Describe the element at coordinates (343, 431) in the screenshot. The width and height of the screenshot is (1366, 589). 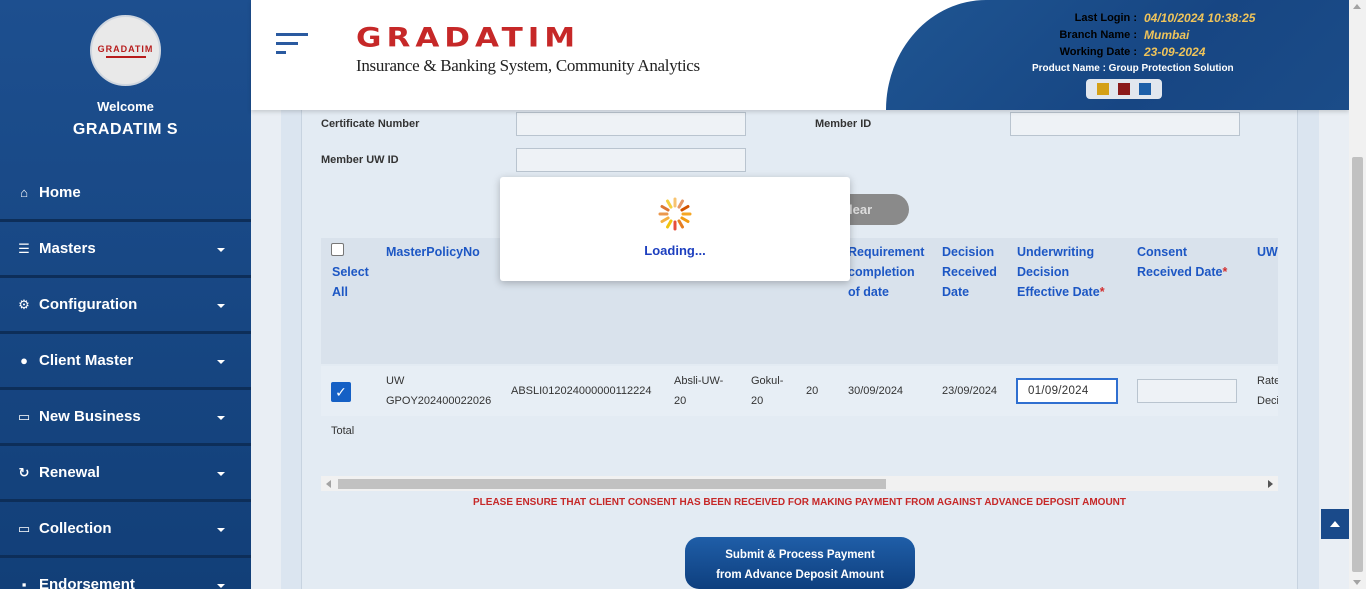
I see `total-label: Total` at that location.